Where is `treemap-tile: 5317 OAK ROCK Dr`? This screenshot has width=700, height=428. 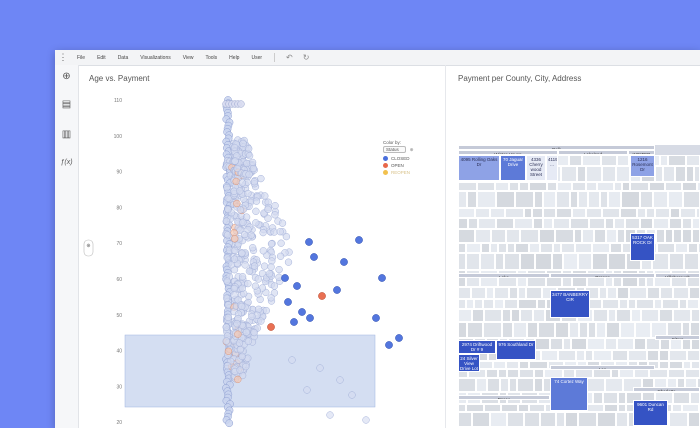 treemap-tile: 5317 OAK ROCK Dr is located at coordinates (642, 247).